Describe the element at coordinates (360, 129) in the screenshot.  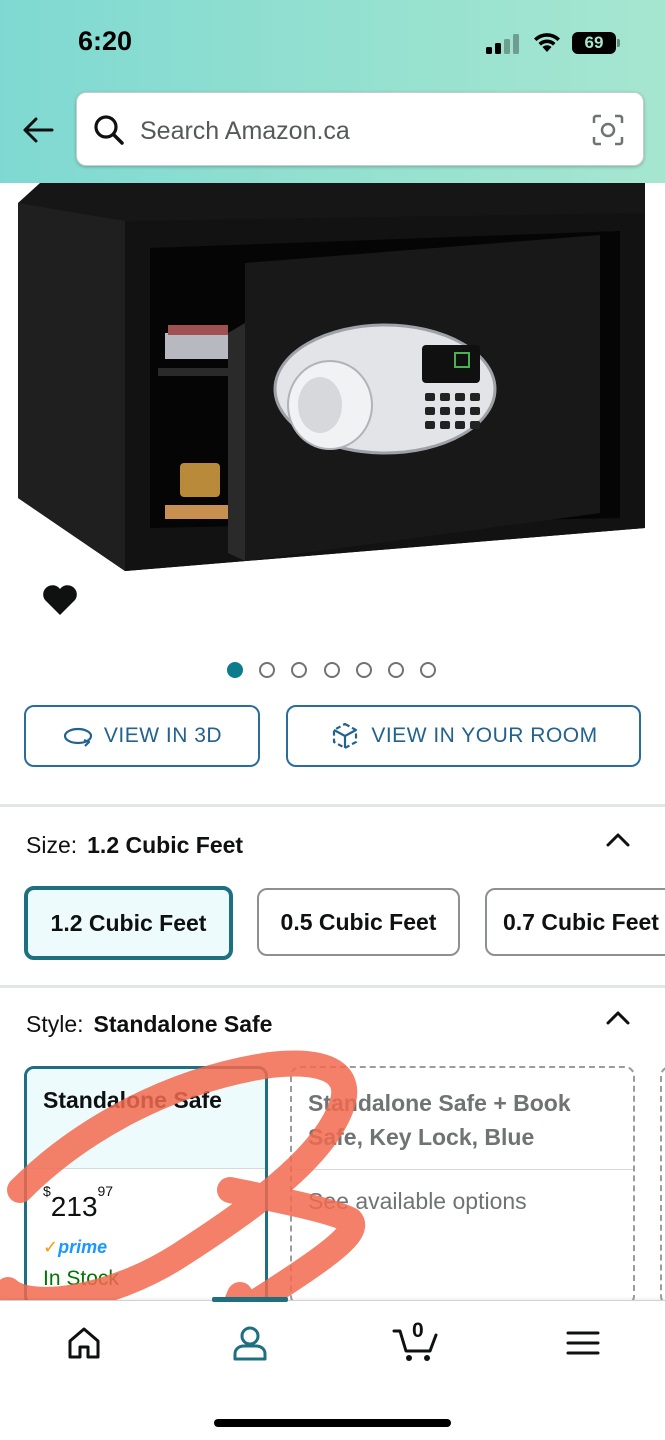
I see `search-input: Search Amazon.ca` at that location.